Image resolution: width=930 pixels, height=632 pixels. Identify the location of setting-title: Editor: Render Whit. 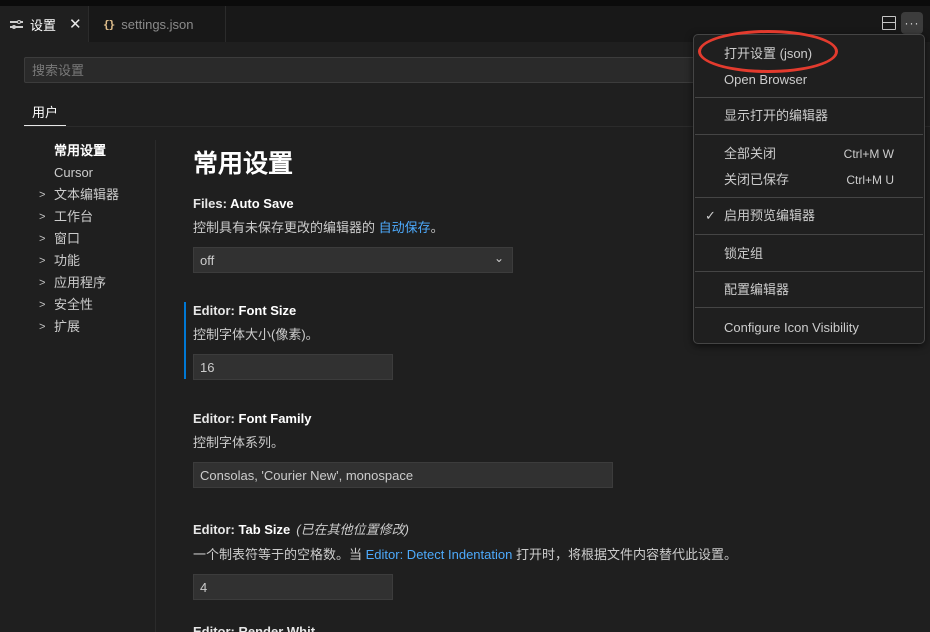
(254, 628).